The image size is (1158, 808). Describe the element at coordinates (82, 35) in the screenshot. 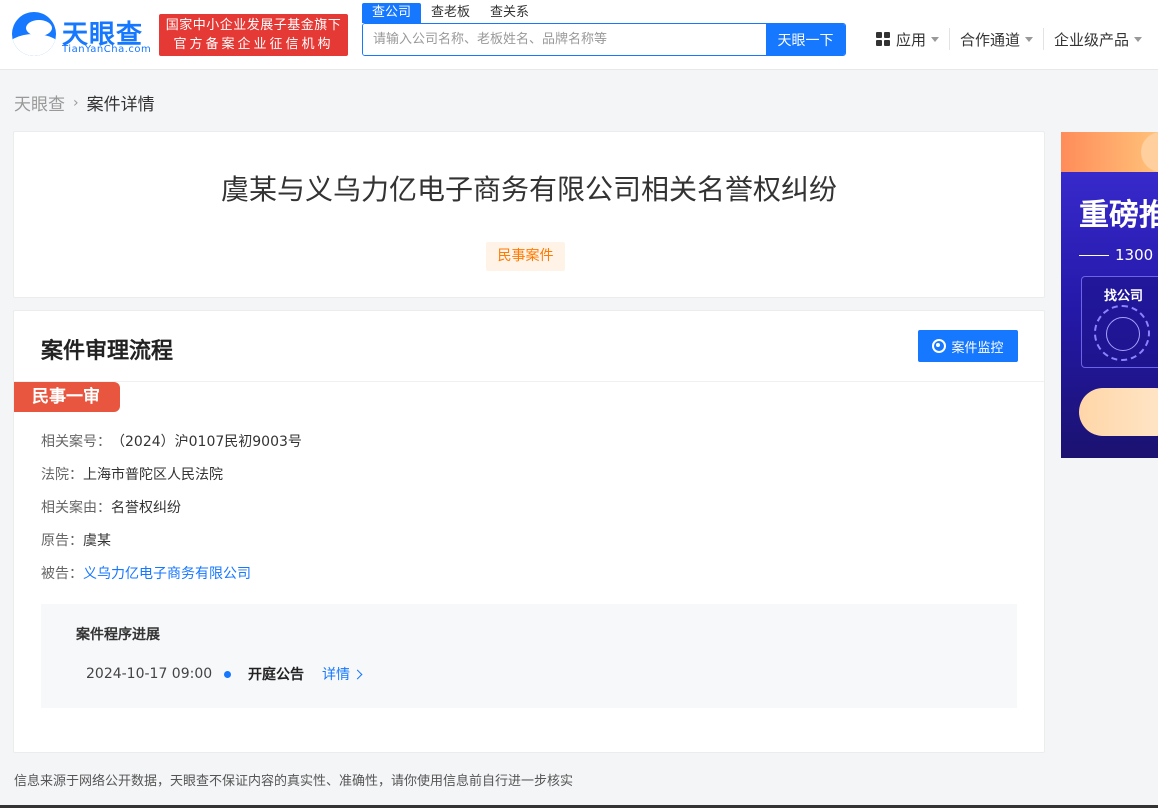

I see `logo: 天眼查 TianYanCha.com` at that location.